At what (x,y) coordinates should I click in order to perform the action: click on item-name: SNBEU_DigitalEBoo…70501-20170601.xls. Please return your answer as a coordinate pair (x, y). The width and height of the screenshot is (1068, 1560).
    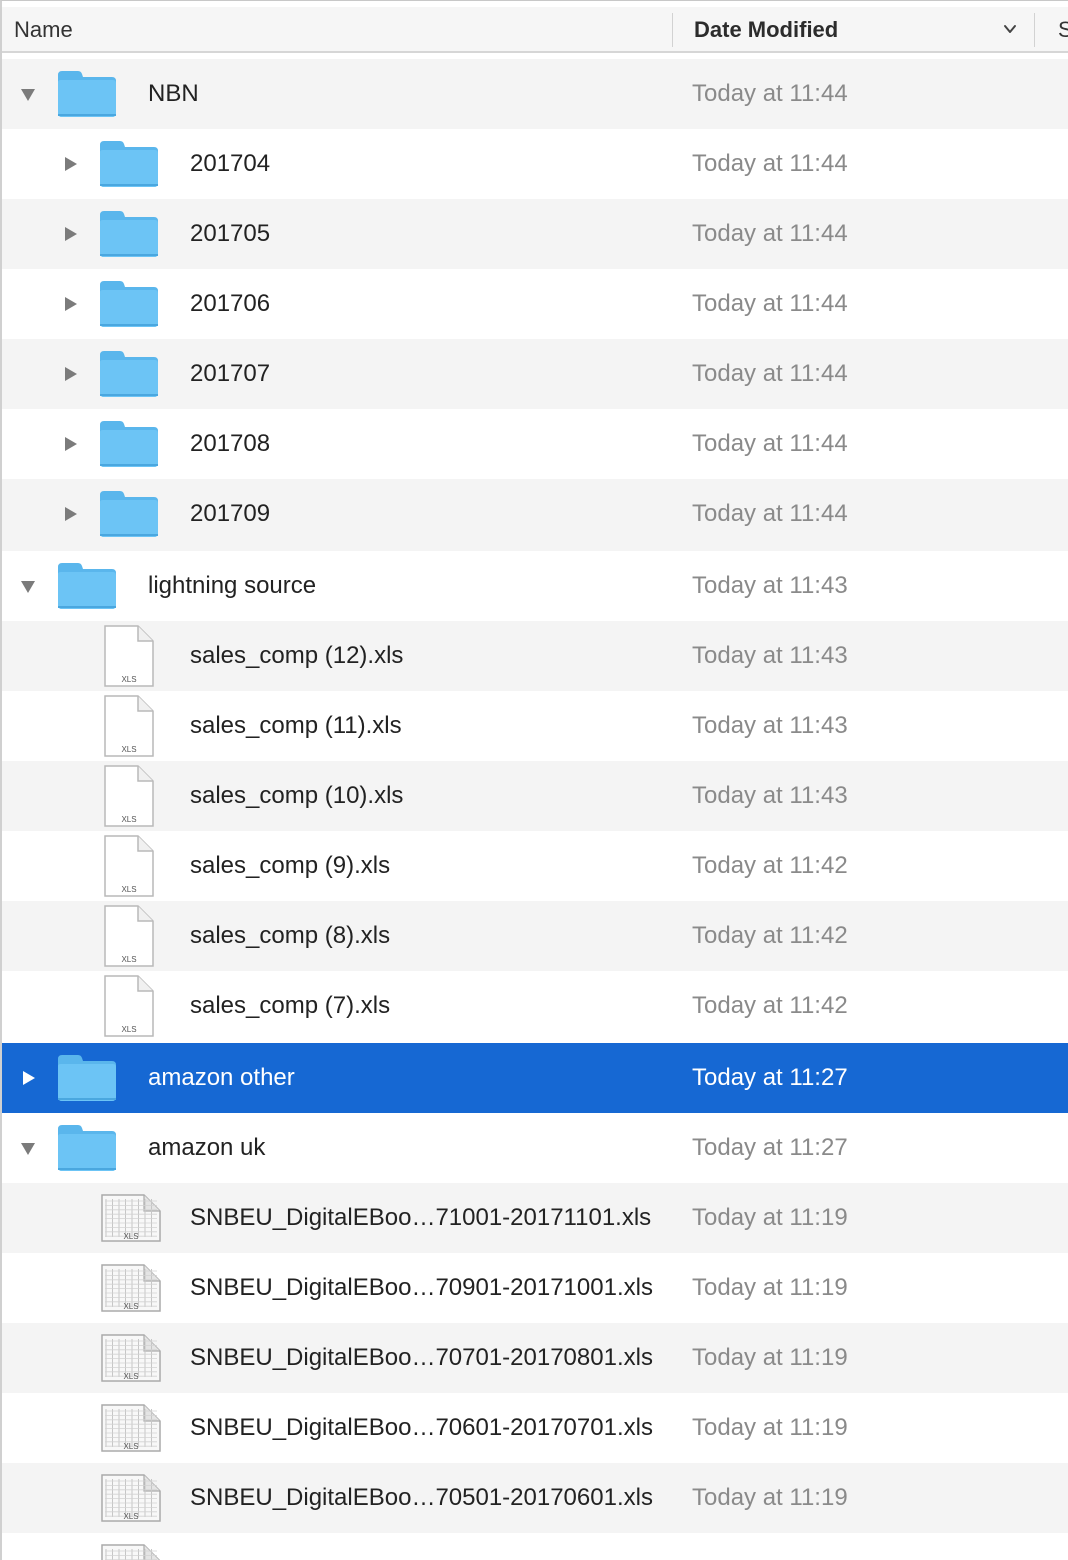
    Looking at the image, I should click on (421, 1498).